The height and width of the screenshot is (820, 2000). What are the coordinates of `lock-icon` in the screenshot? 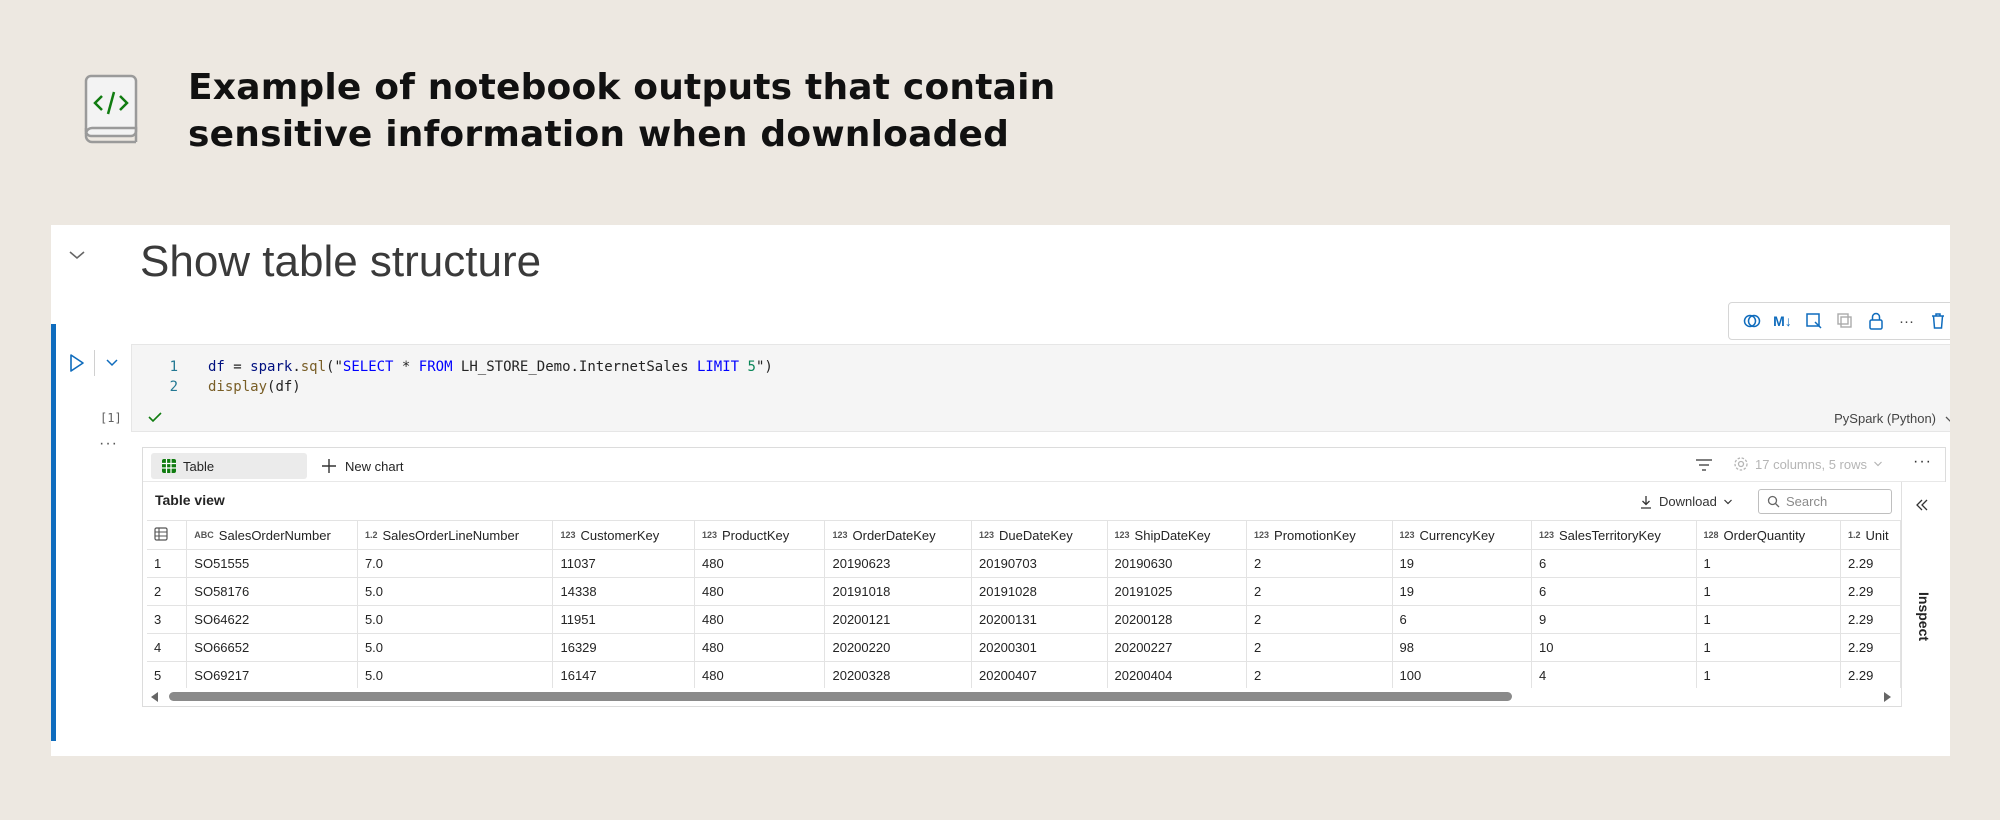 It's located at (1875, 321).